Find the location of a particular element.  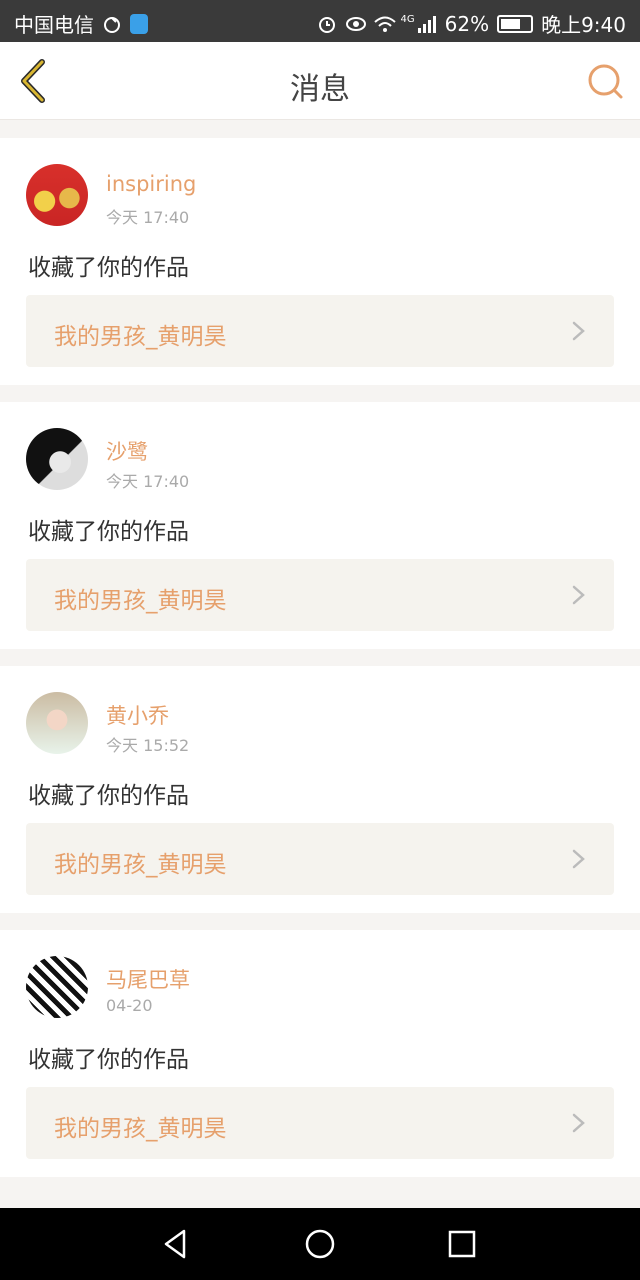

system-nav-bar is located at coordinates (320, 1244).